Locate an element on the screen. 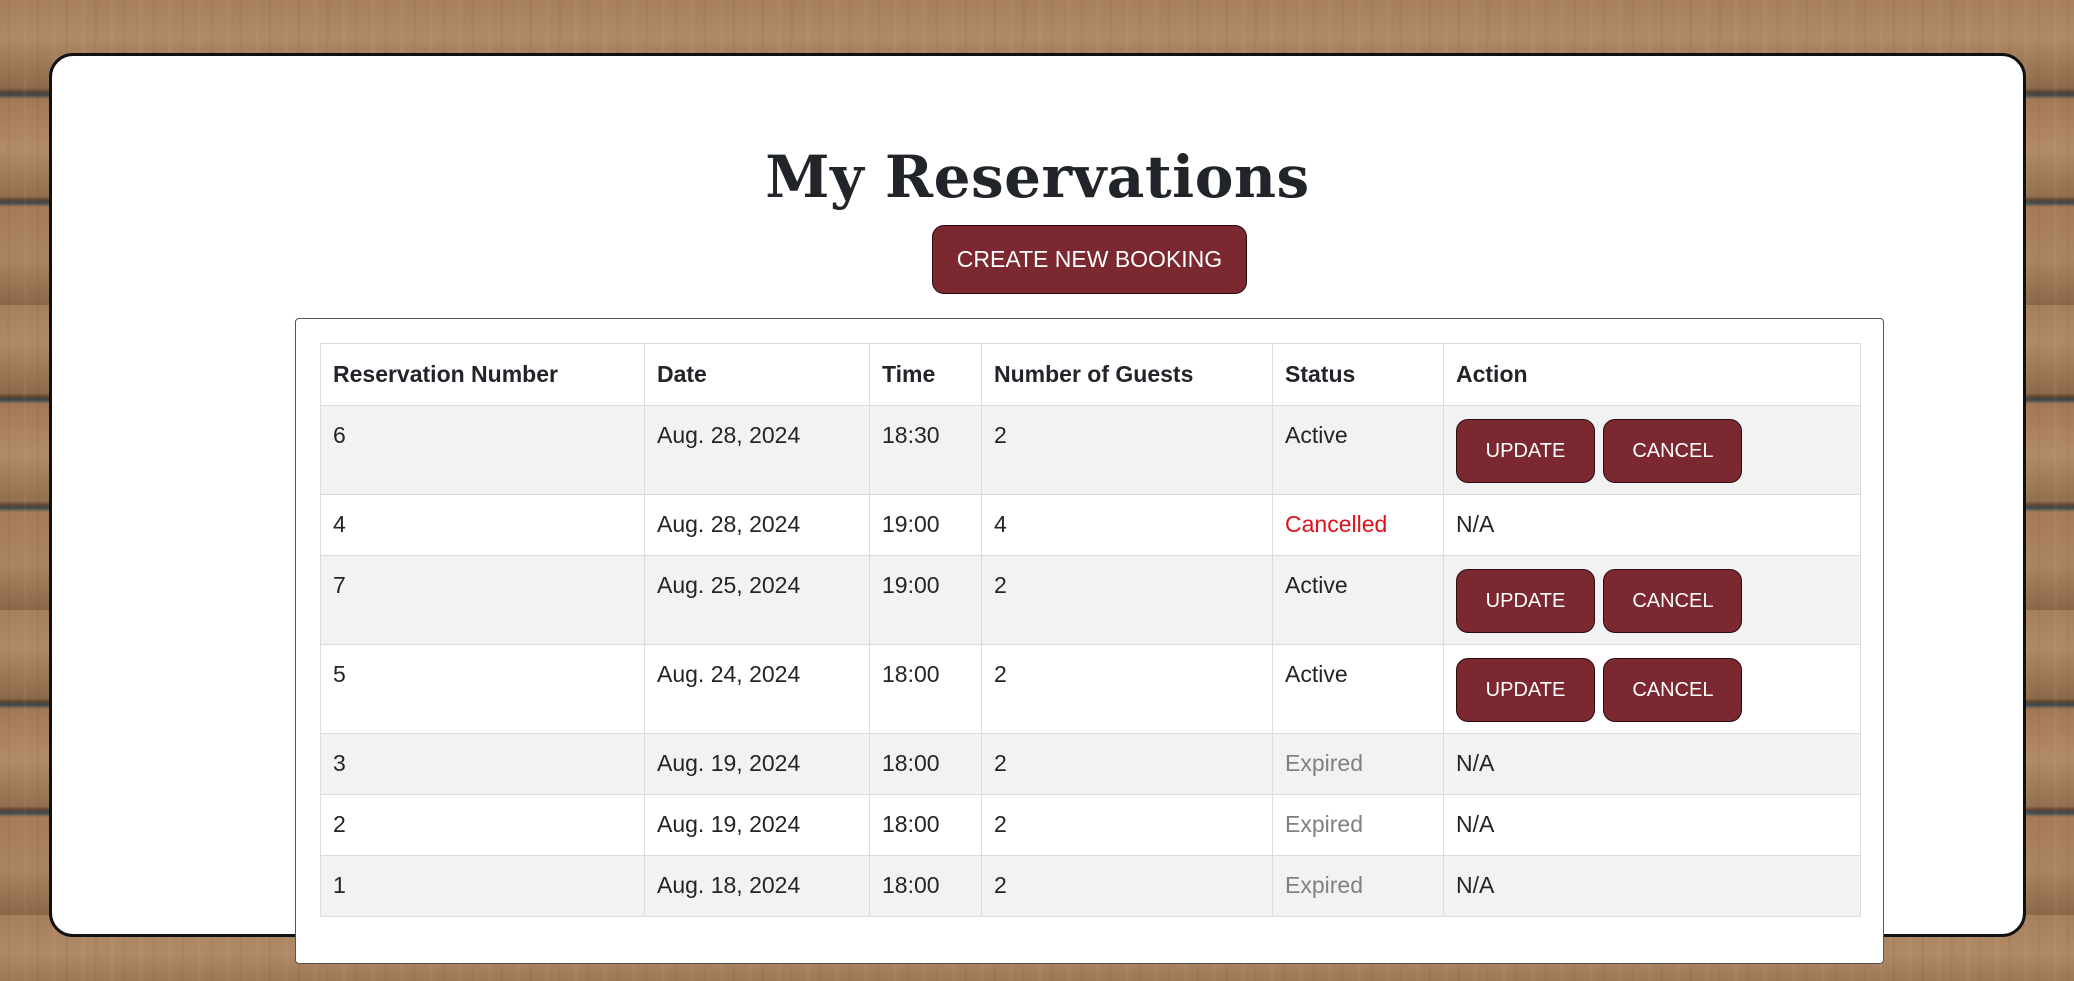  date-cell: Aug. 18, 2024 is located at coordinates (757, 886).